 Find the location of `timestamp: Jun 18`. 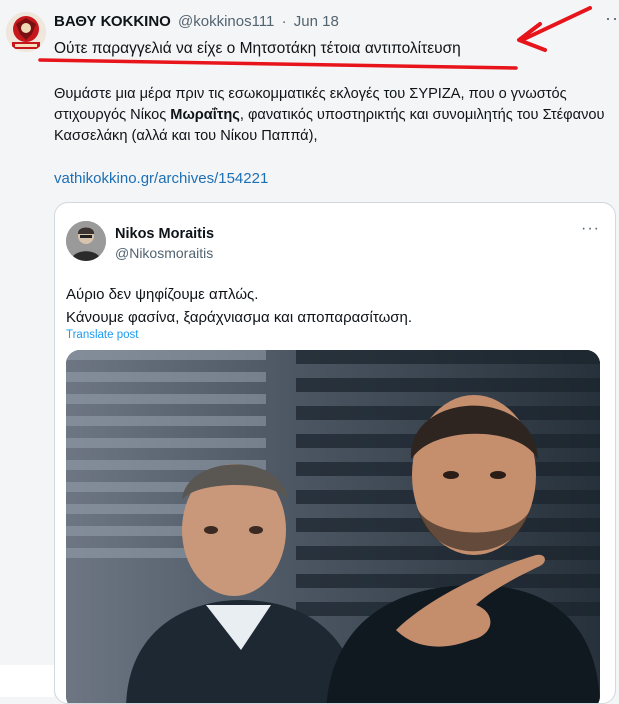

timestamp: Jun 18 is located at coordinates (316, 21).